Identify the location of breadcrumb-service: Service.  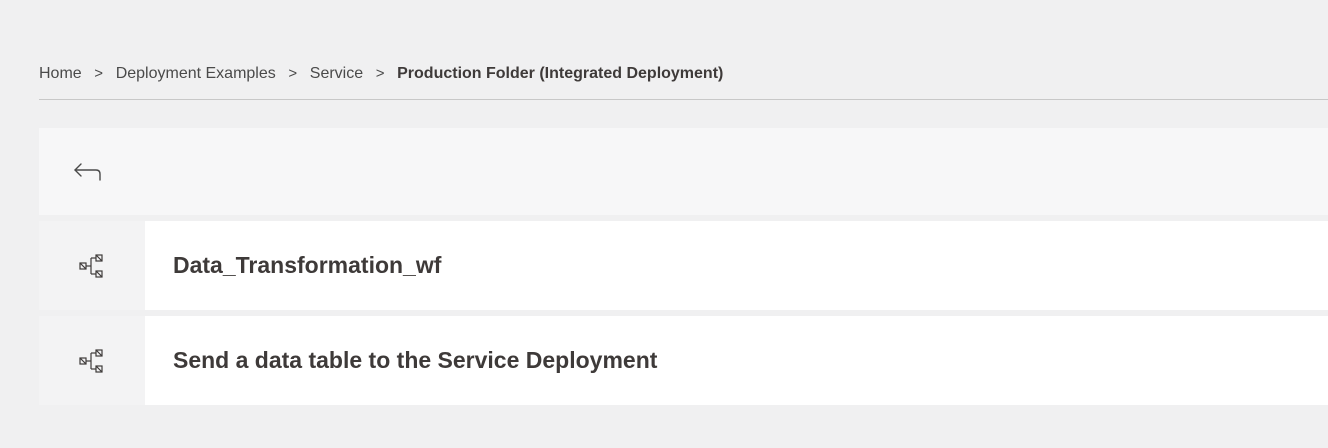
(336, 74).